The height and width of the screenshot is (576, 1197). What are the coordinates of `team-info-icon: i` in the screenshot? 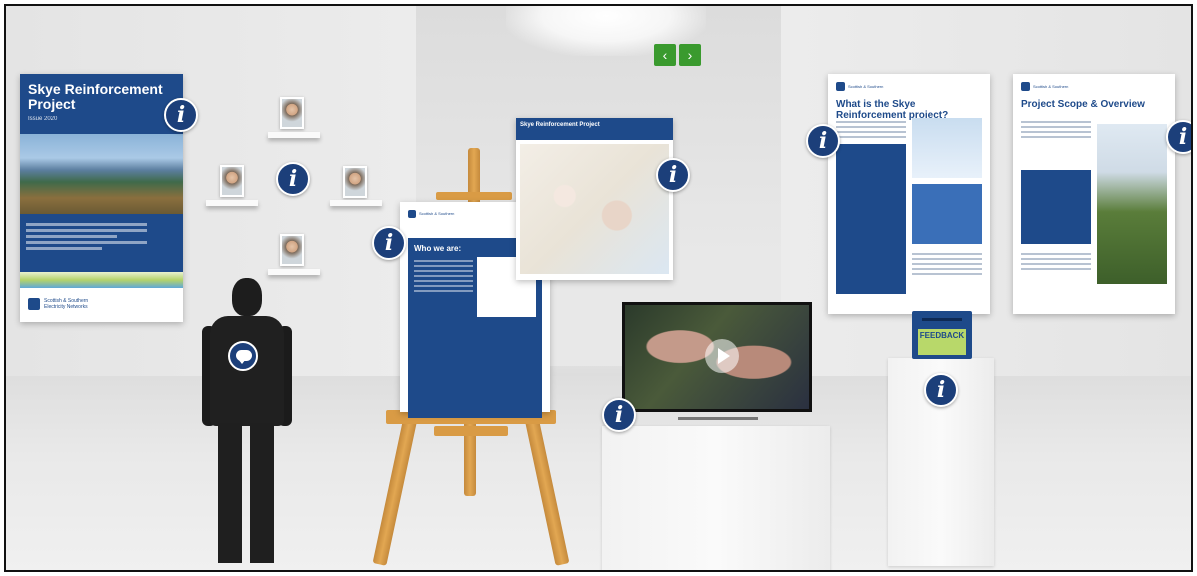 It's located at (293, 179).